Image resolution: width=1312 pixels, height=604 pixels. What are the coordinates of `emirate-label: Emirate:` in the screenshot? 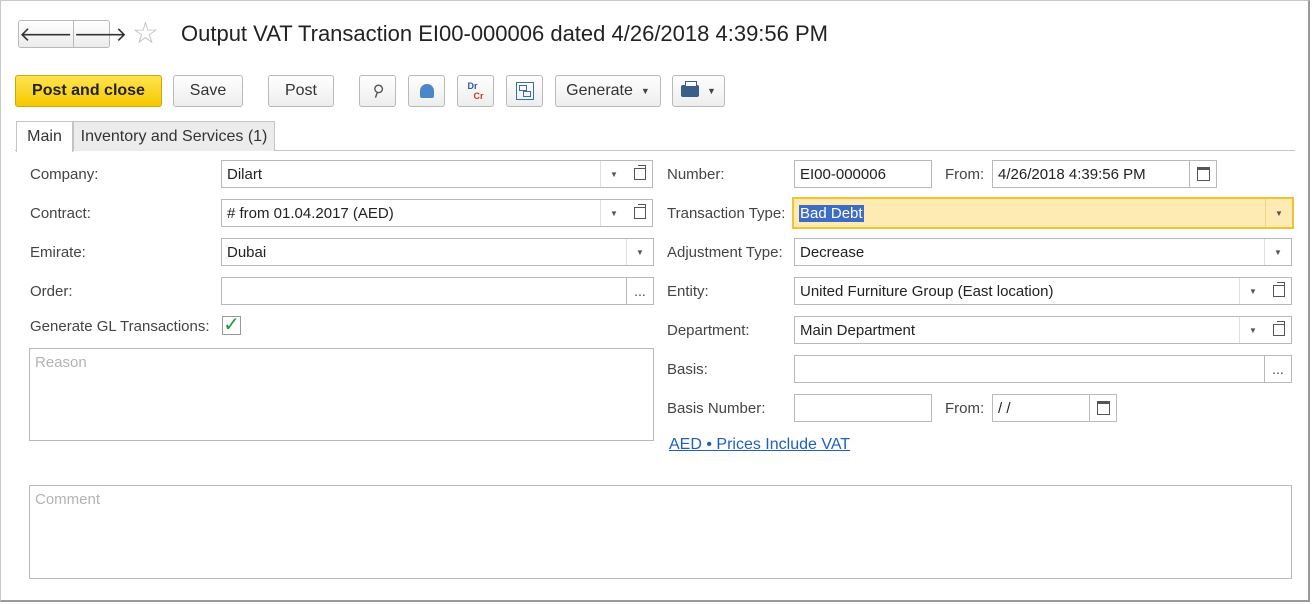 It's located at (58, 252).